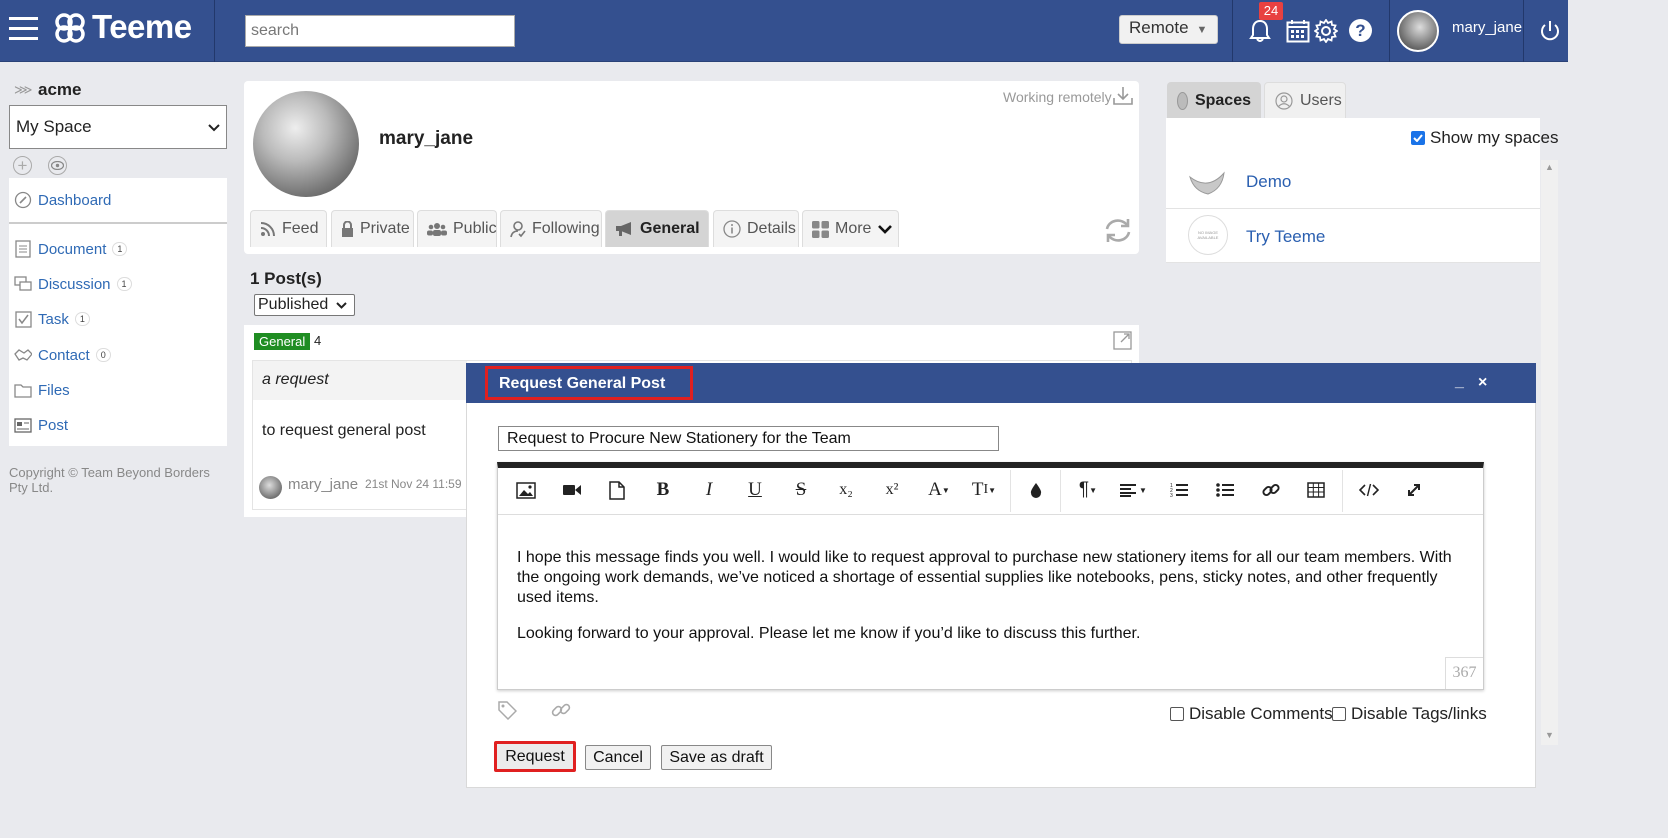 This screenshot has height=838, width=1668. Describe the element at coordinates (1549, 167) in the screenshot. I see `scroll-up-icon: ▲` at that location.